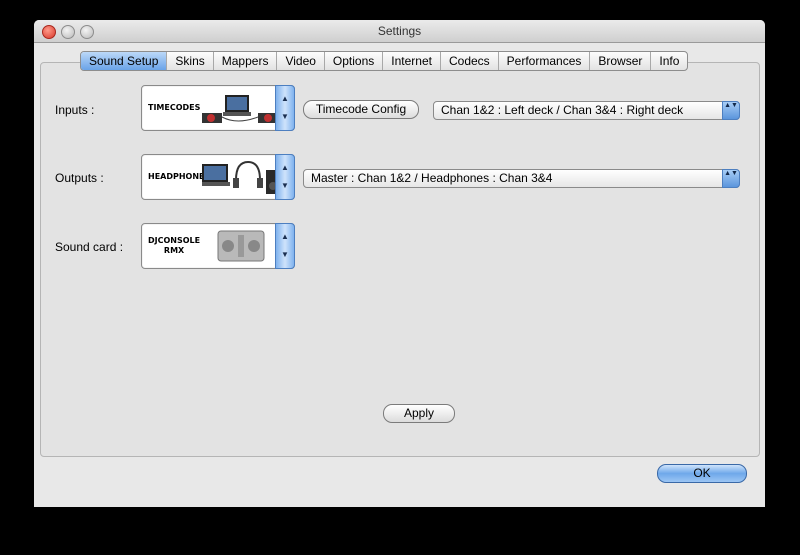 The height and width of the screenshot is (555, 800). What do you see at coordinates (285, 108) in the screenshot?
I see `inputs-device-stepper: ▲ ▼` at bounding box center [285, 108].